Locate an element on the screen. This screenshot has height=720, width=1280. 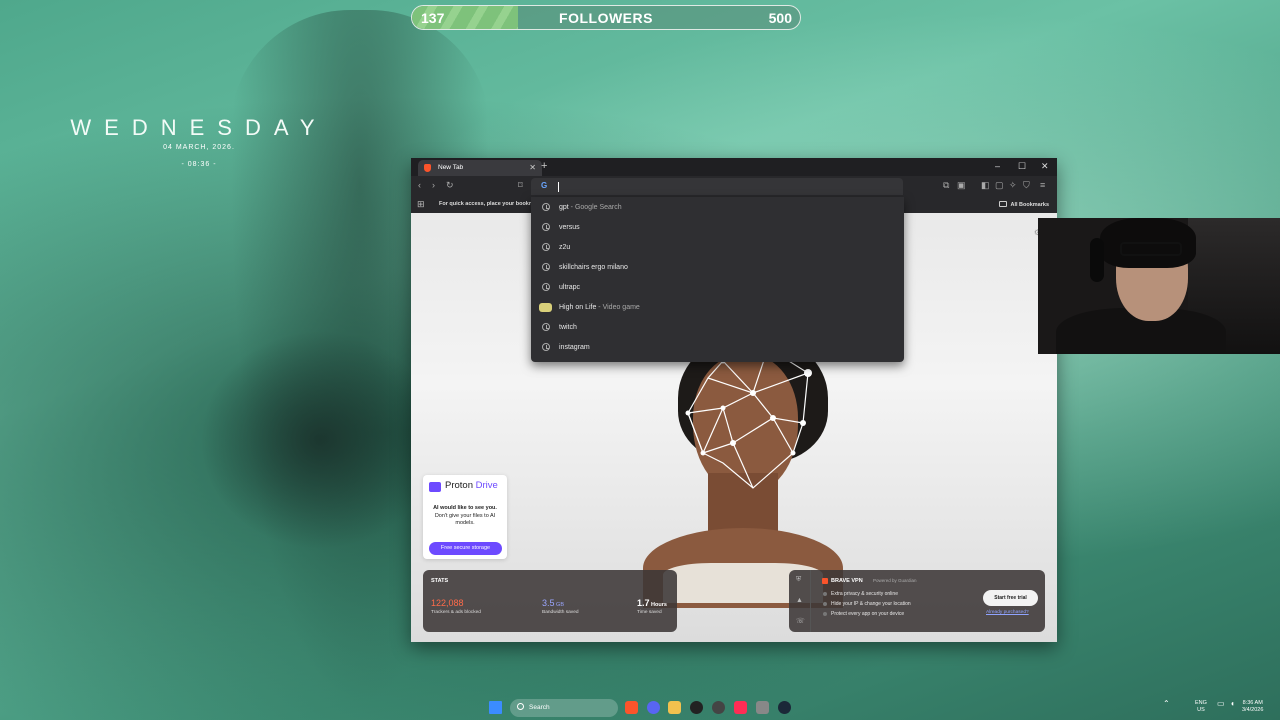
suggestion-item: gpt - Google Search is located at coordinates (717, 208).